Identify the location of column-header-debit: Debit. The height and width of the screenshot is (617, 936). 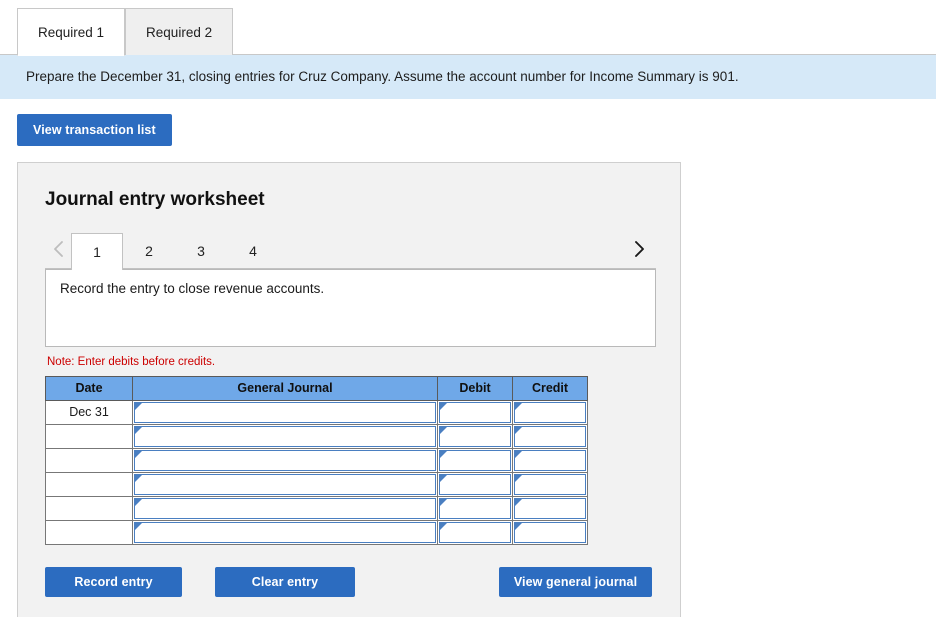
(475, 388).